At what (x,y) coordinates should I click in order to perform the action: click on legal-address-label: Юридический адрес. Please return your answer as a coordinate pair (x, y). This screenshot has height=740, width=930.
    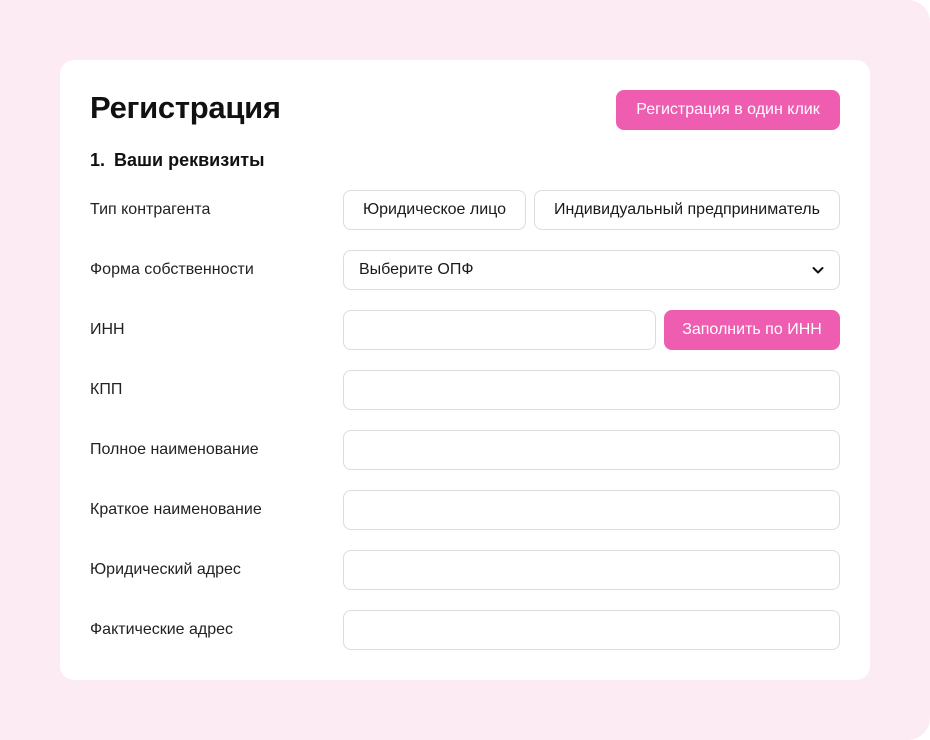
    Looking at the image, I should click on (165, 569).